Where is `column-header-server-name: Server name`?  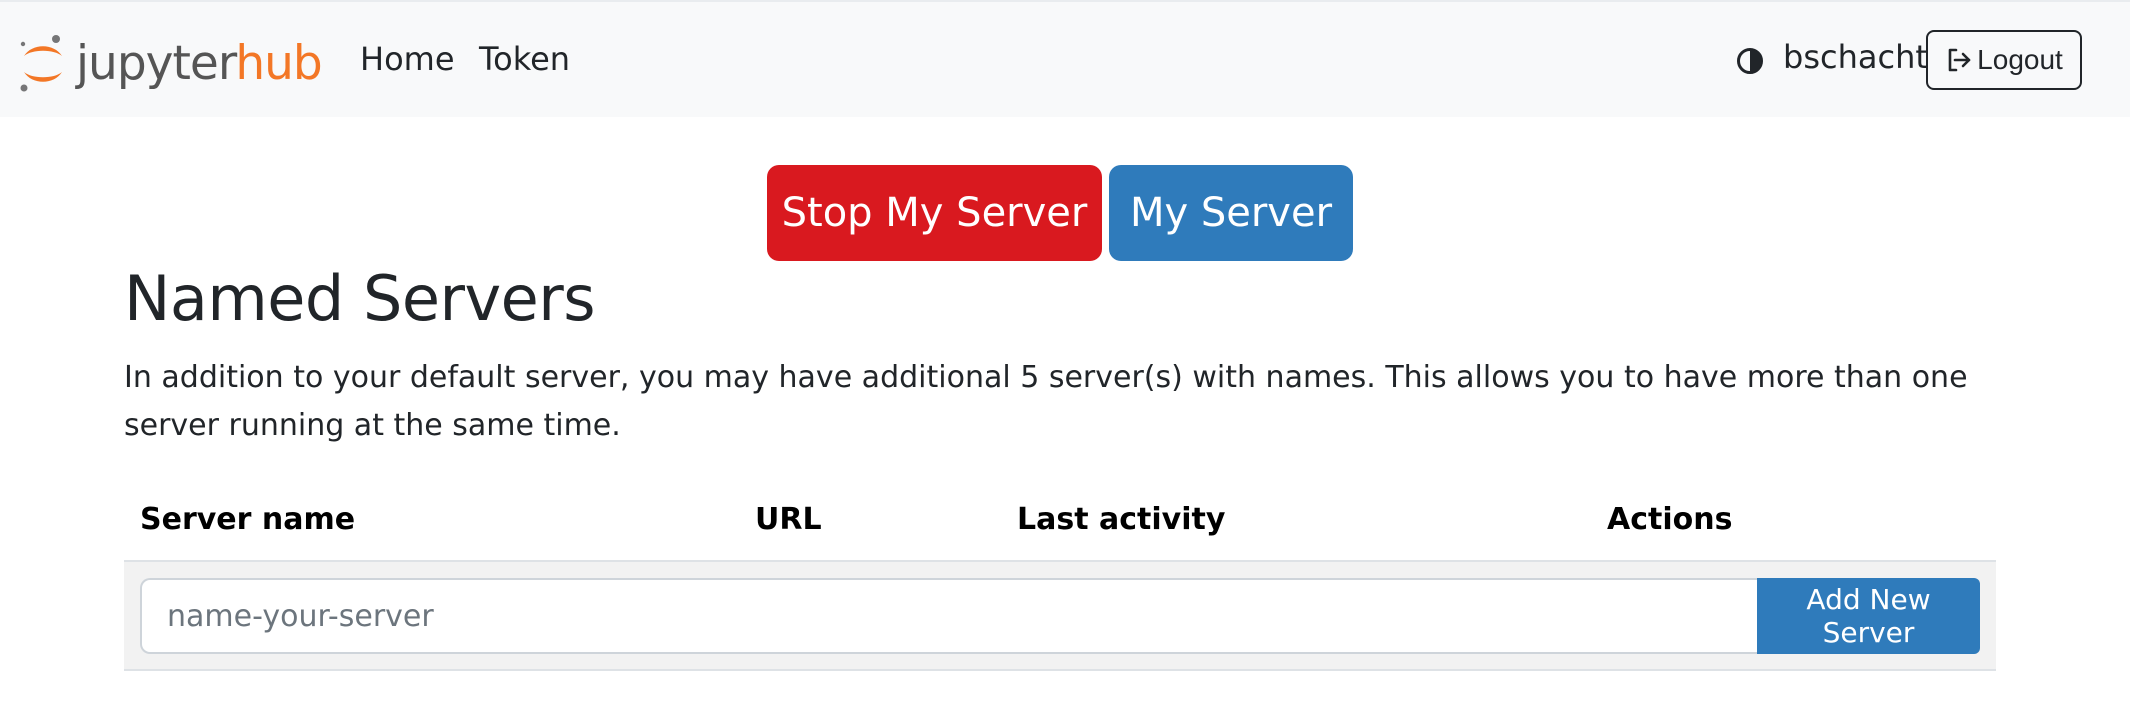 column-header-server-name: Server name is located at coordinates (248, 519).